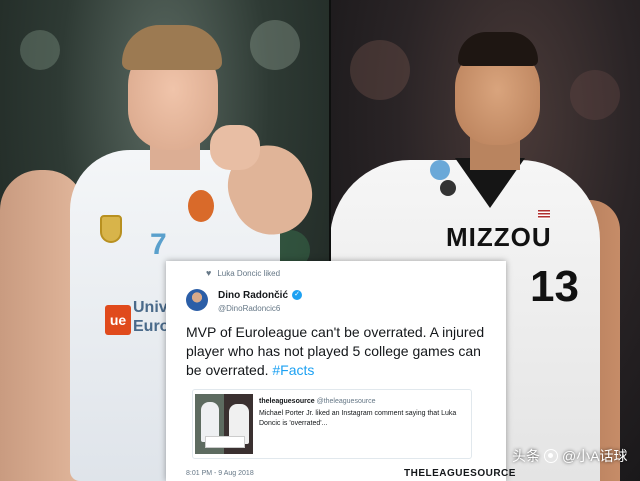 The width and height of the screenshot is (640, 481). I want to click on avatar, so click(197, 300).